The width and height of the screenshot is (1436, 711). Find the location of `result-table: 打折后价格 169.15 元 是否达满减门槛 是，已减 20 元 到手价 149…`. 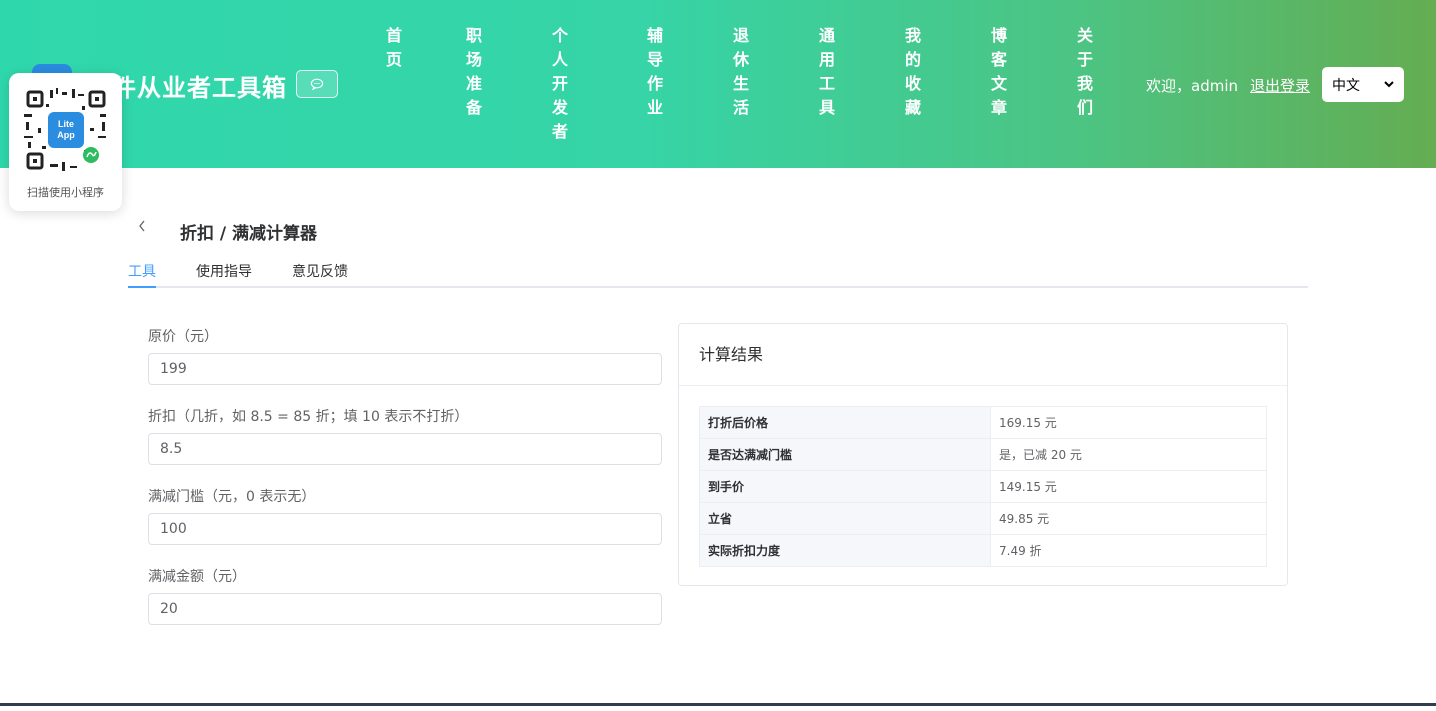

result-table: 打折后价格 169.15 元 是否达满减门槛 是，已减 20 元 到手价 149… is located at coordinates (983, 486).